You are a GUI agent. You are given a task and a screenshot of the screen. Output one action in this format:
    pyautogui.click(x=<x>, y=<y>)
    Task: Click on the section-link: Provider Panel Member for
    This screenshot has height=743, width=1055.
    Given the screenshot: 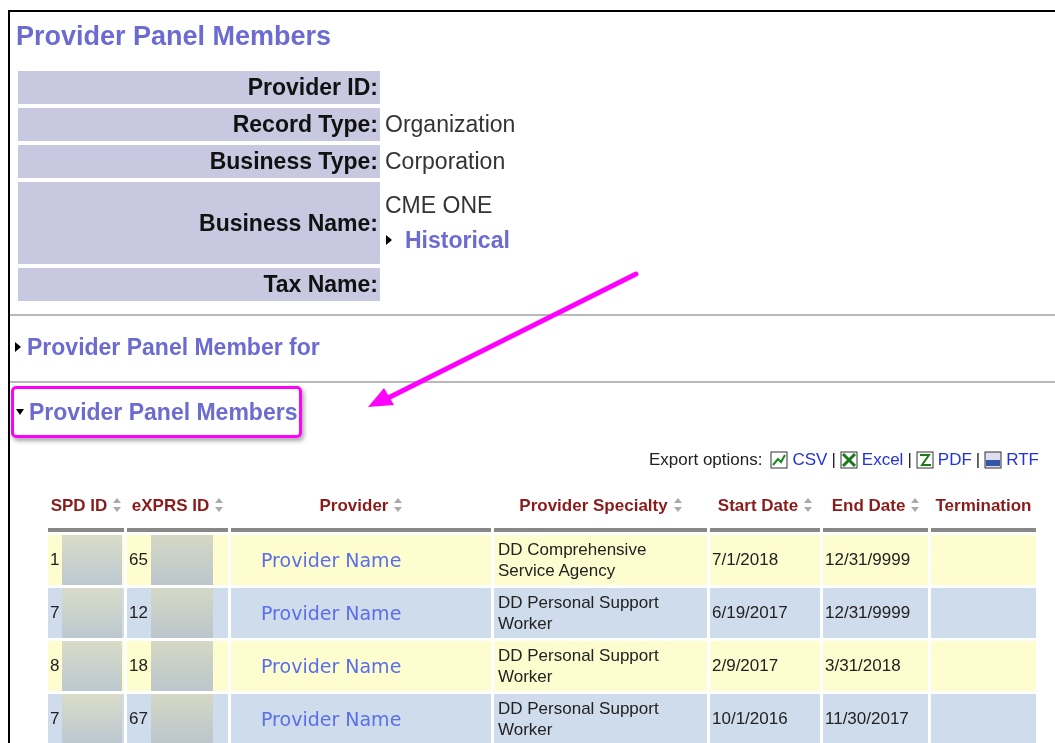 What is the action you would take?
    pyautogui.click(x=173, y=347)
    